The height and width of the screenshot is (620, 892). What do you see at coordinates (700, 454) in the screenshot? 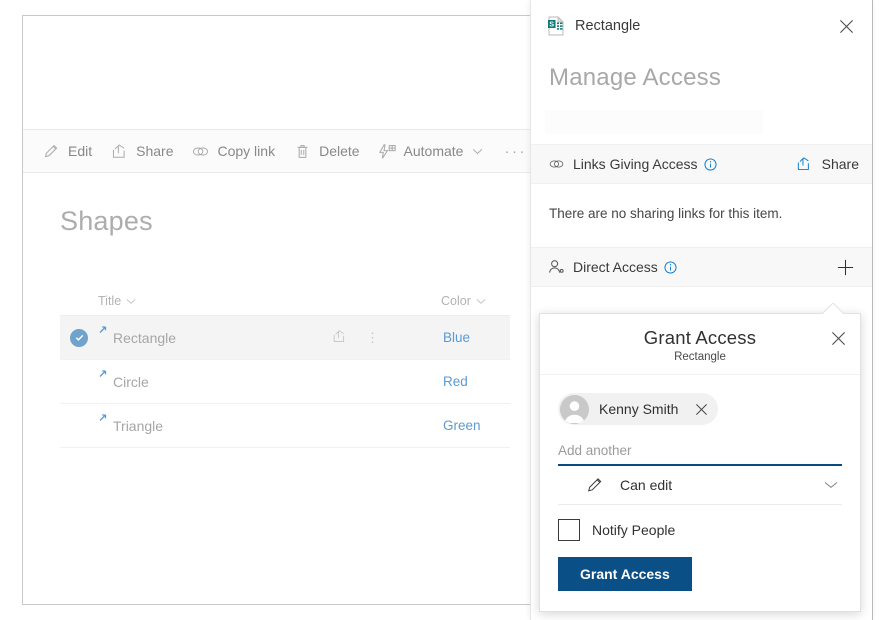
I see `add-another-input: Add another` at bounding box center [700, 454].